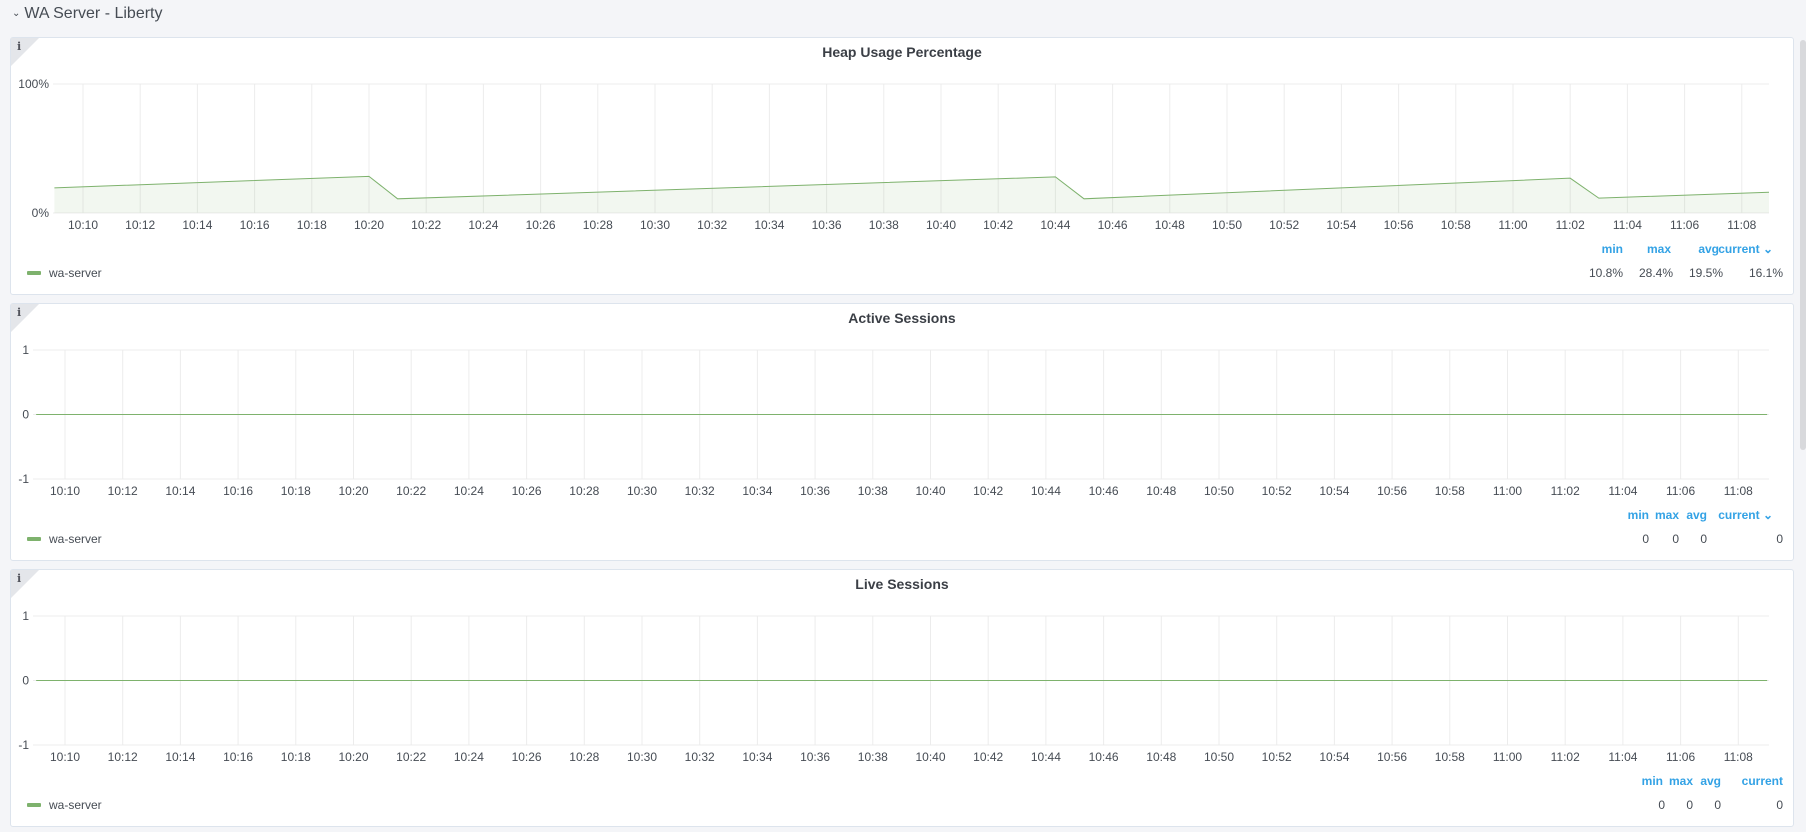 The image size is (1806, 832). I want to click on x-tick-label: 10:28, so click(584, 491).